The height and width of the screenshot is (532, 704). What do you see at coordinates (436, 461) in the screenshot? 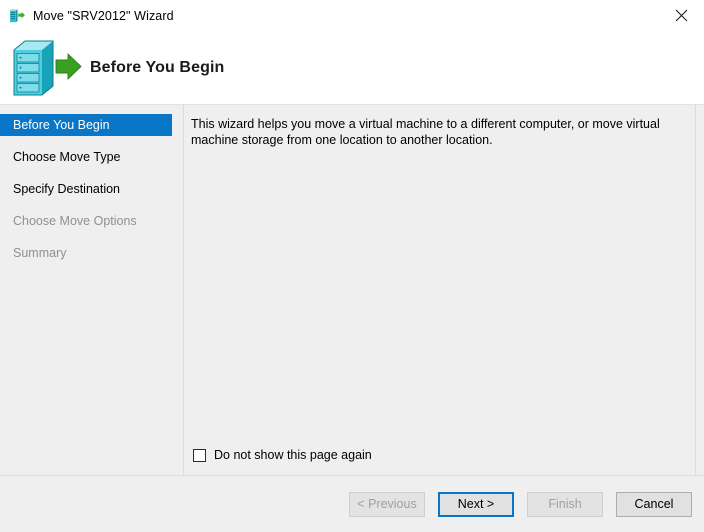
I see `do-not-show-row: Do not show this page again` at bounding box center [436, 461].